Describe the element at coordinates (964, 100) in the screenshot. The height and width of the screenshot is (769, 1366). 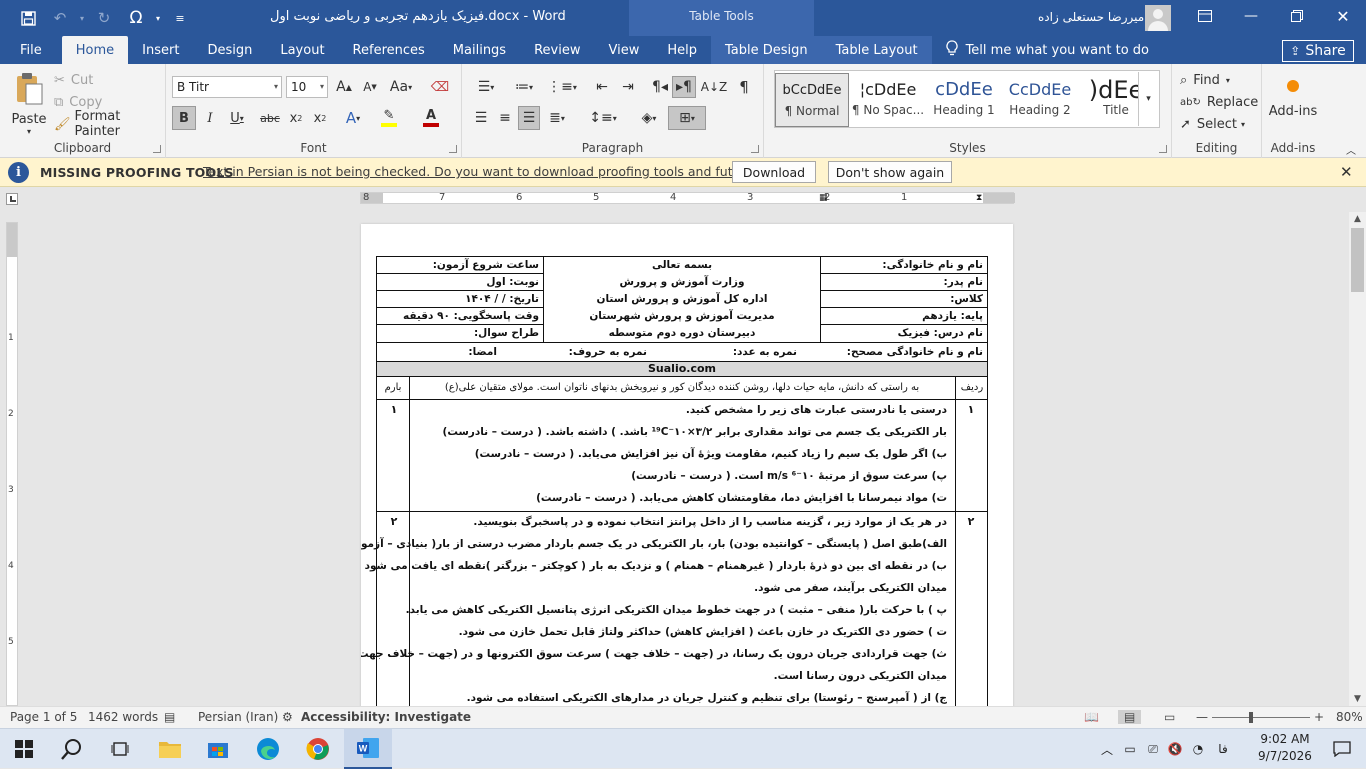
I see `style-heading-1: cDdEe Heading 1` at that location.